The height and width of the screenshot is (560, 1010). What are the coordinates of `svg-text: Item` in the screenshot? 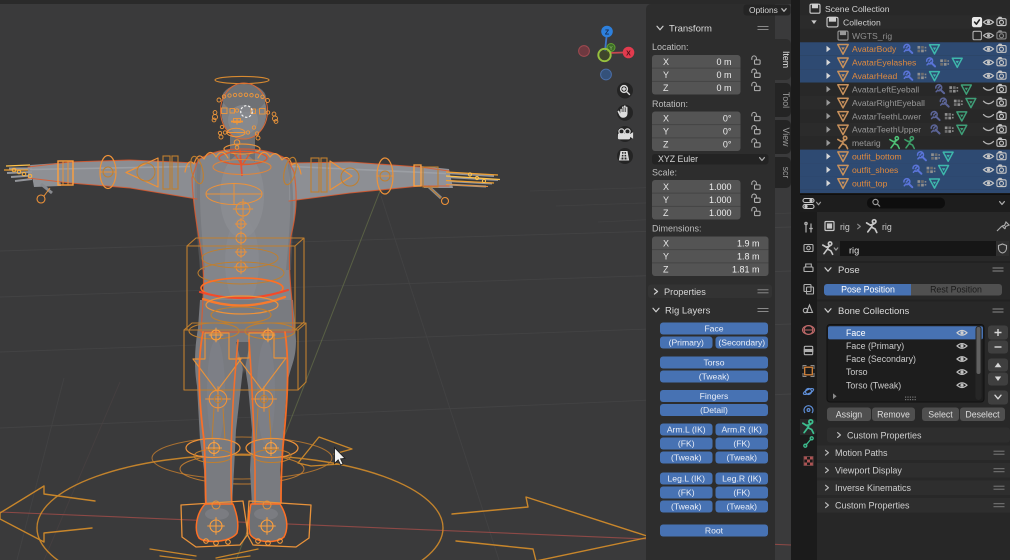 It's located at (786, 59).